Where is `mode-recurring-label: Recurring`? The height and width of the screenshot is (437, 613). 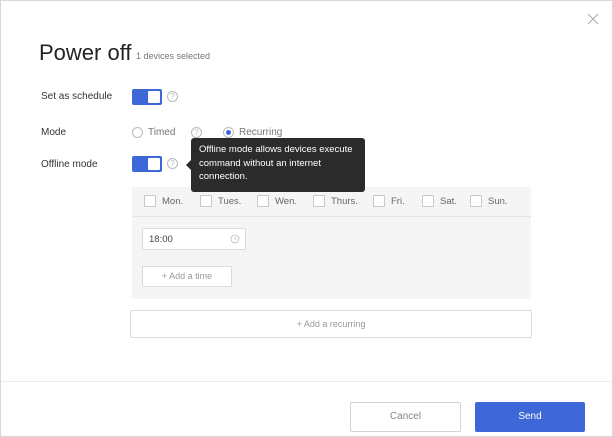 mode-recurring-label: Recurring is located at coordinates (260, 132).